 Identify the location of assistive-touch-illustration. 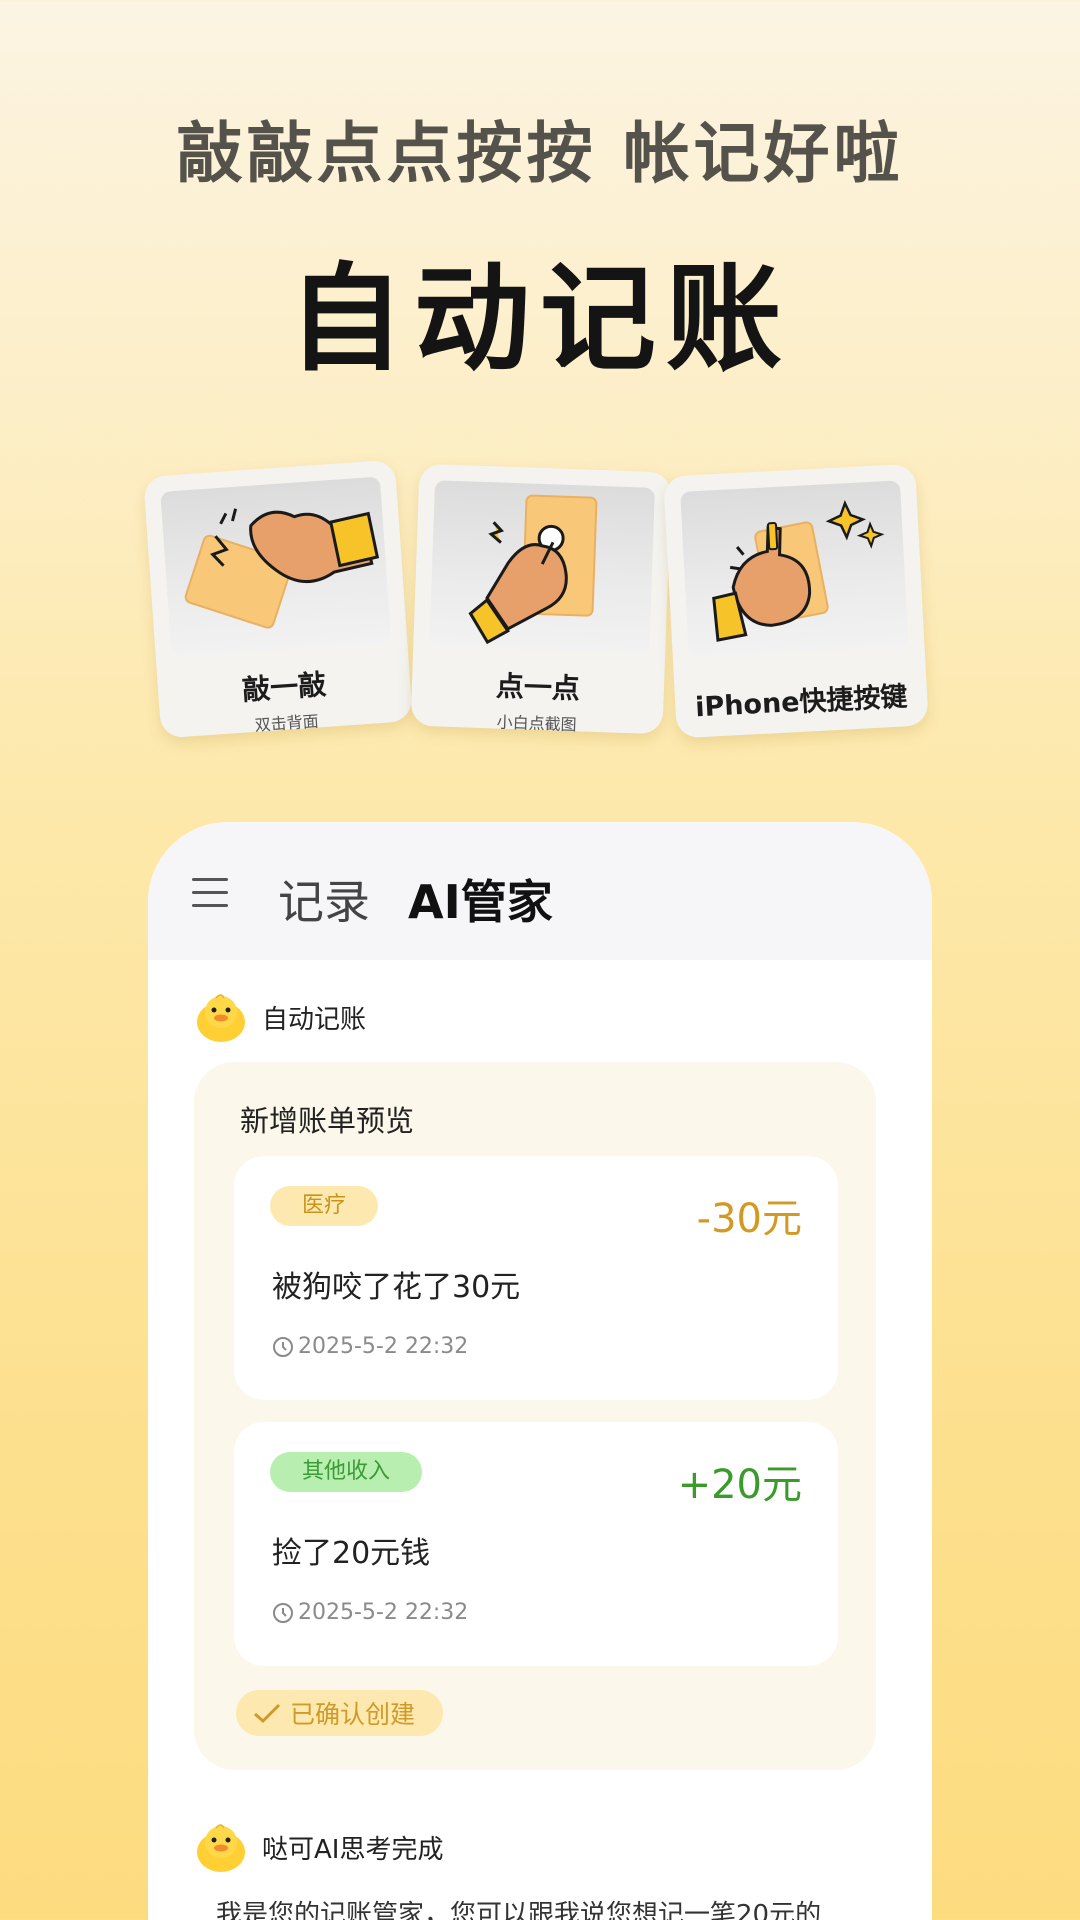
(542, 567).